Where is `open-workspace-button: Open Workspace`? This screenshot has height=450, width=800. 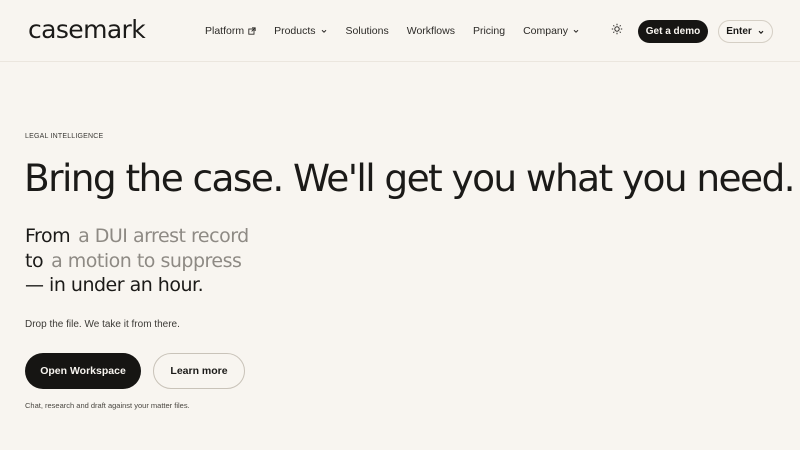
open-workspace-button: Open Workspace is located at coordinates (83, 371).